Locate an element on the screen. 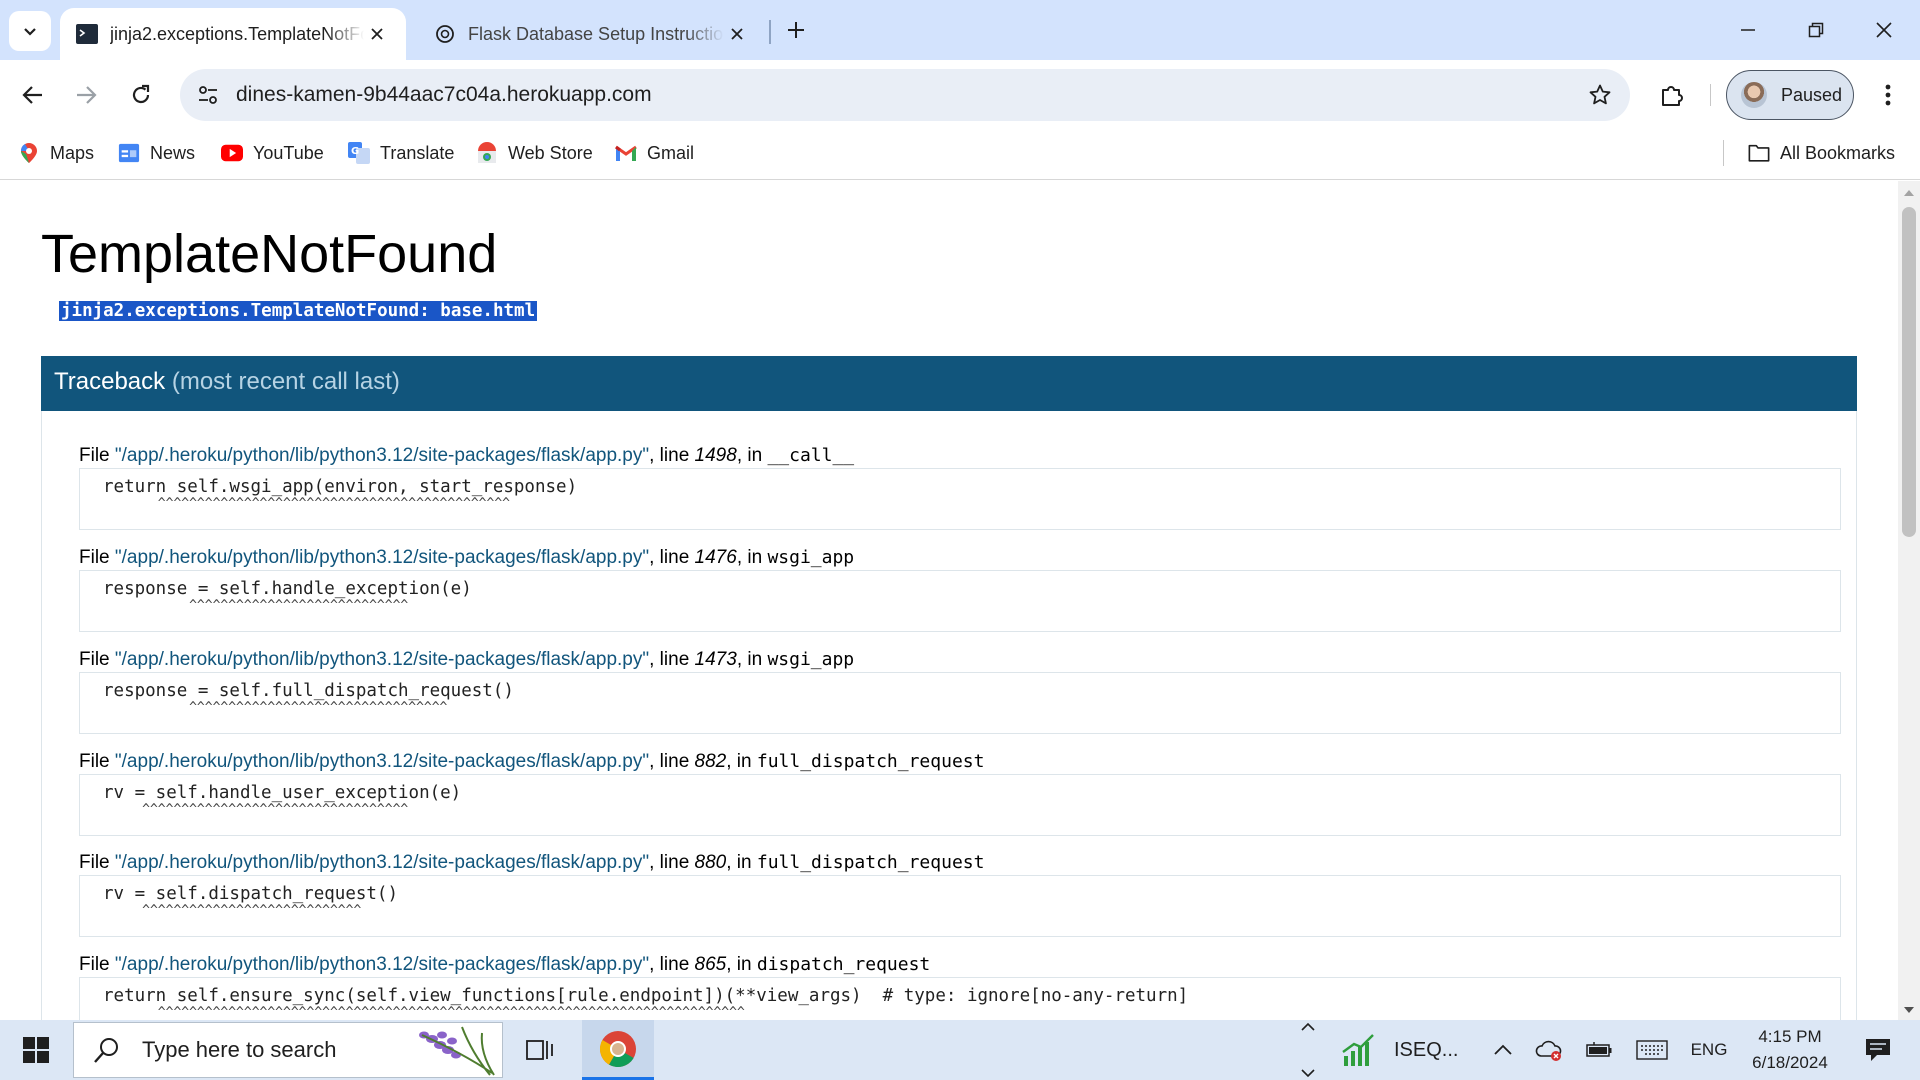 This screenshot has height=1080, width=1920. frame-line-number: 1473 is located at coordinates (715, 659).